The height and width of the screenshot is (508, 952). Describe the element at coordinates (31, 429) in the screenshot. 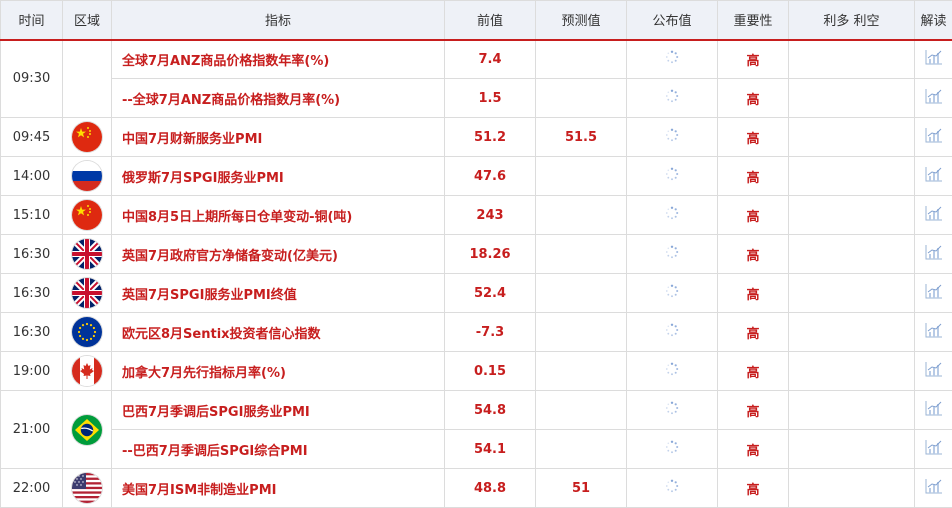

I see `time-cell: 21:00` at that location.